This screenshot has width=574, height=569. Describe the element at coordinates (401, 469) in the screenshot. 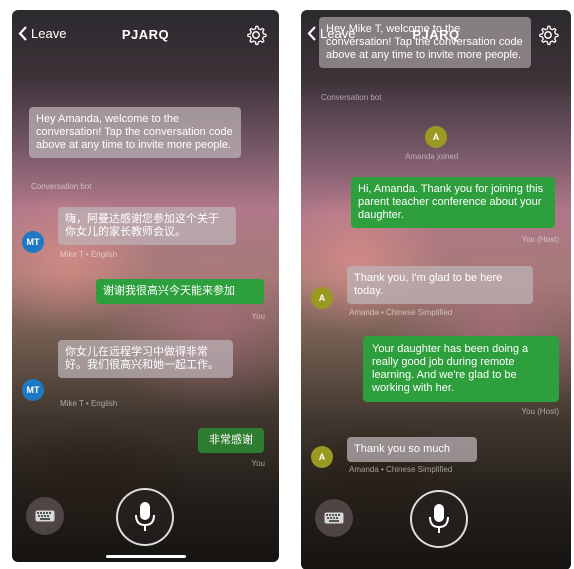

I see `message-caption-amanda-2: Amanda • Chinese Simplified` at that location.